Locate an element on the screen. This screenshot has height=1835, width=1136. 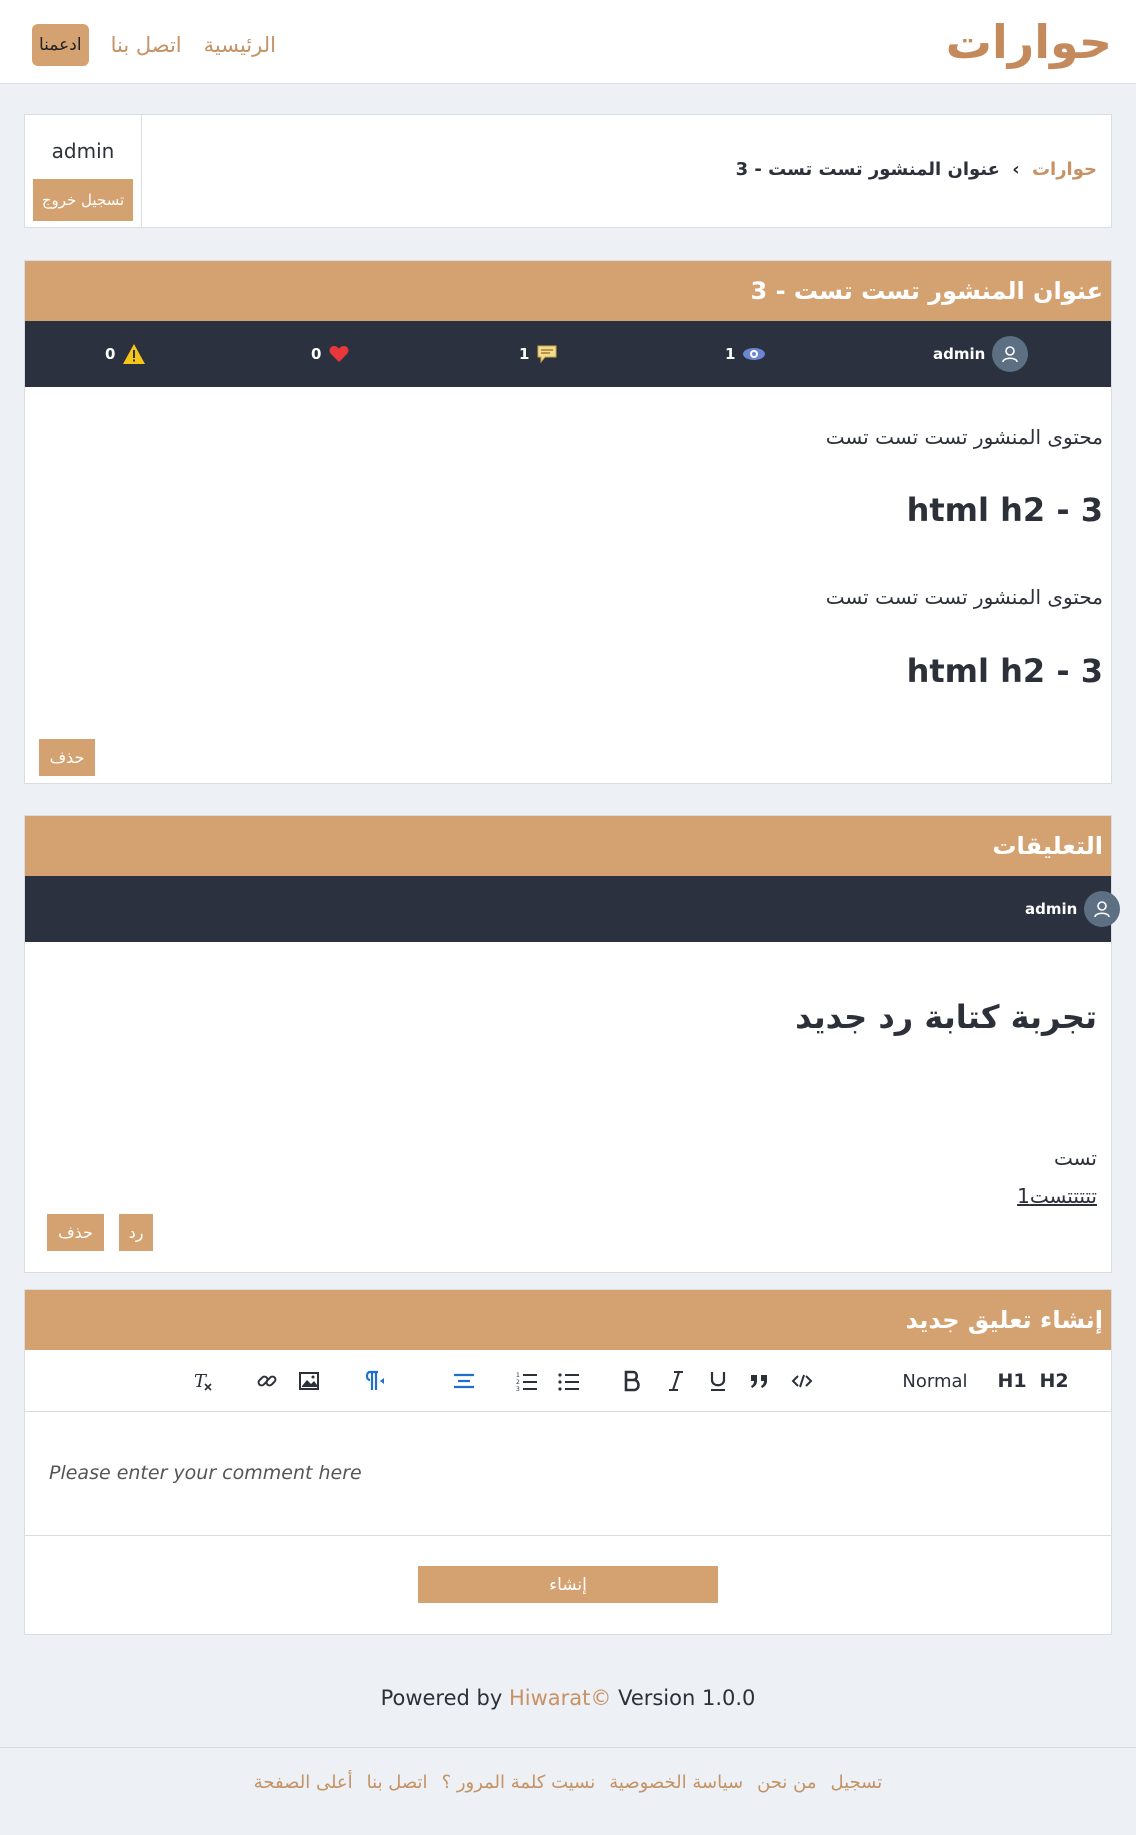
eye-icon is located at coordinates (754, 354).